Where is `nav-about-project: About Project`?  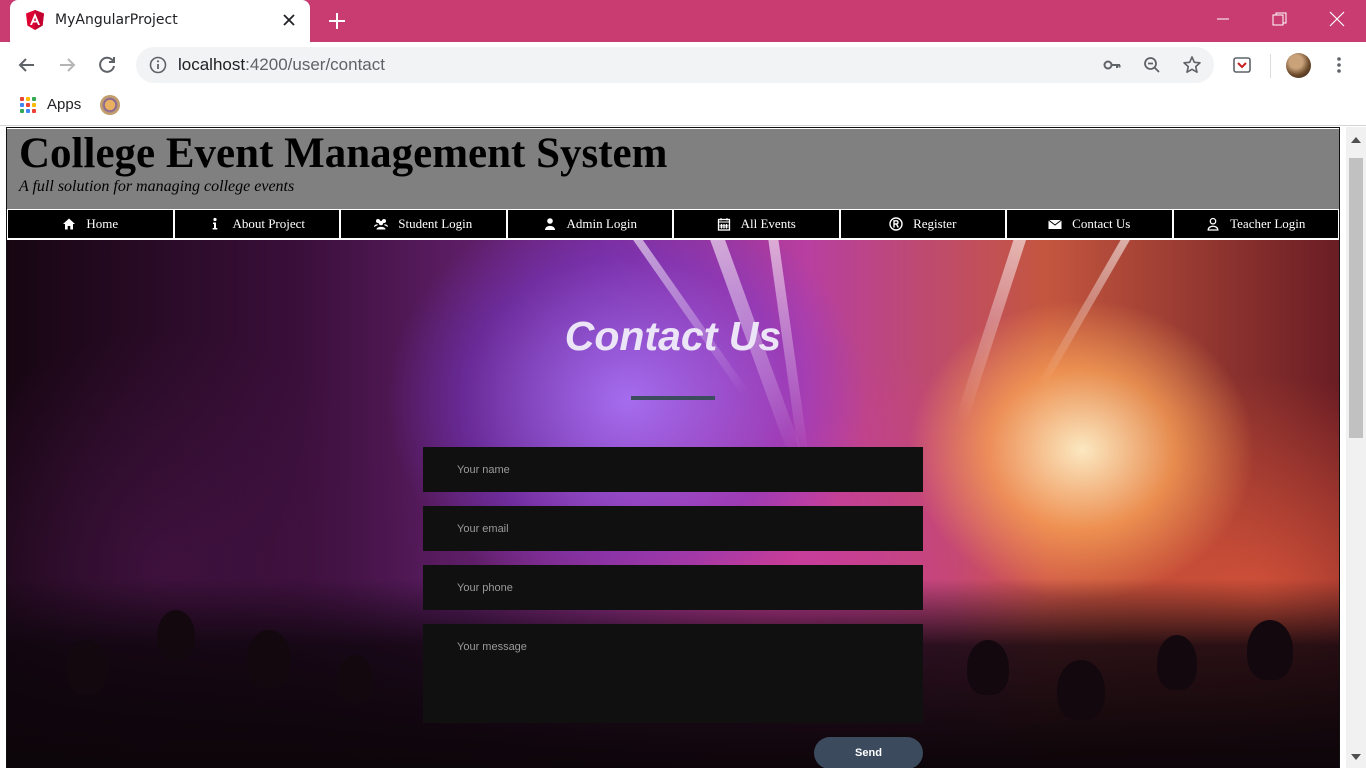 nav-about-project: About Project is located at coordinates (256, 224).